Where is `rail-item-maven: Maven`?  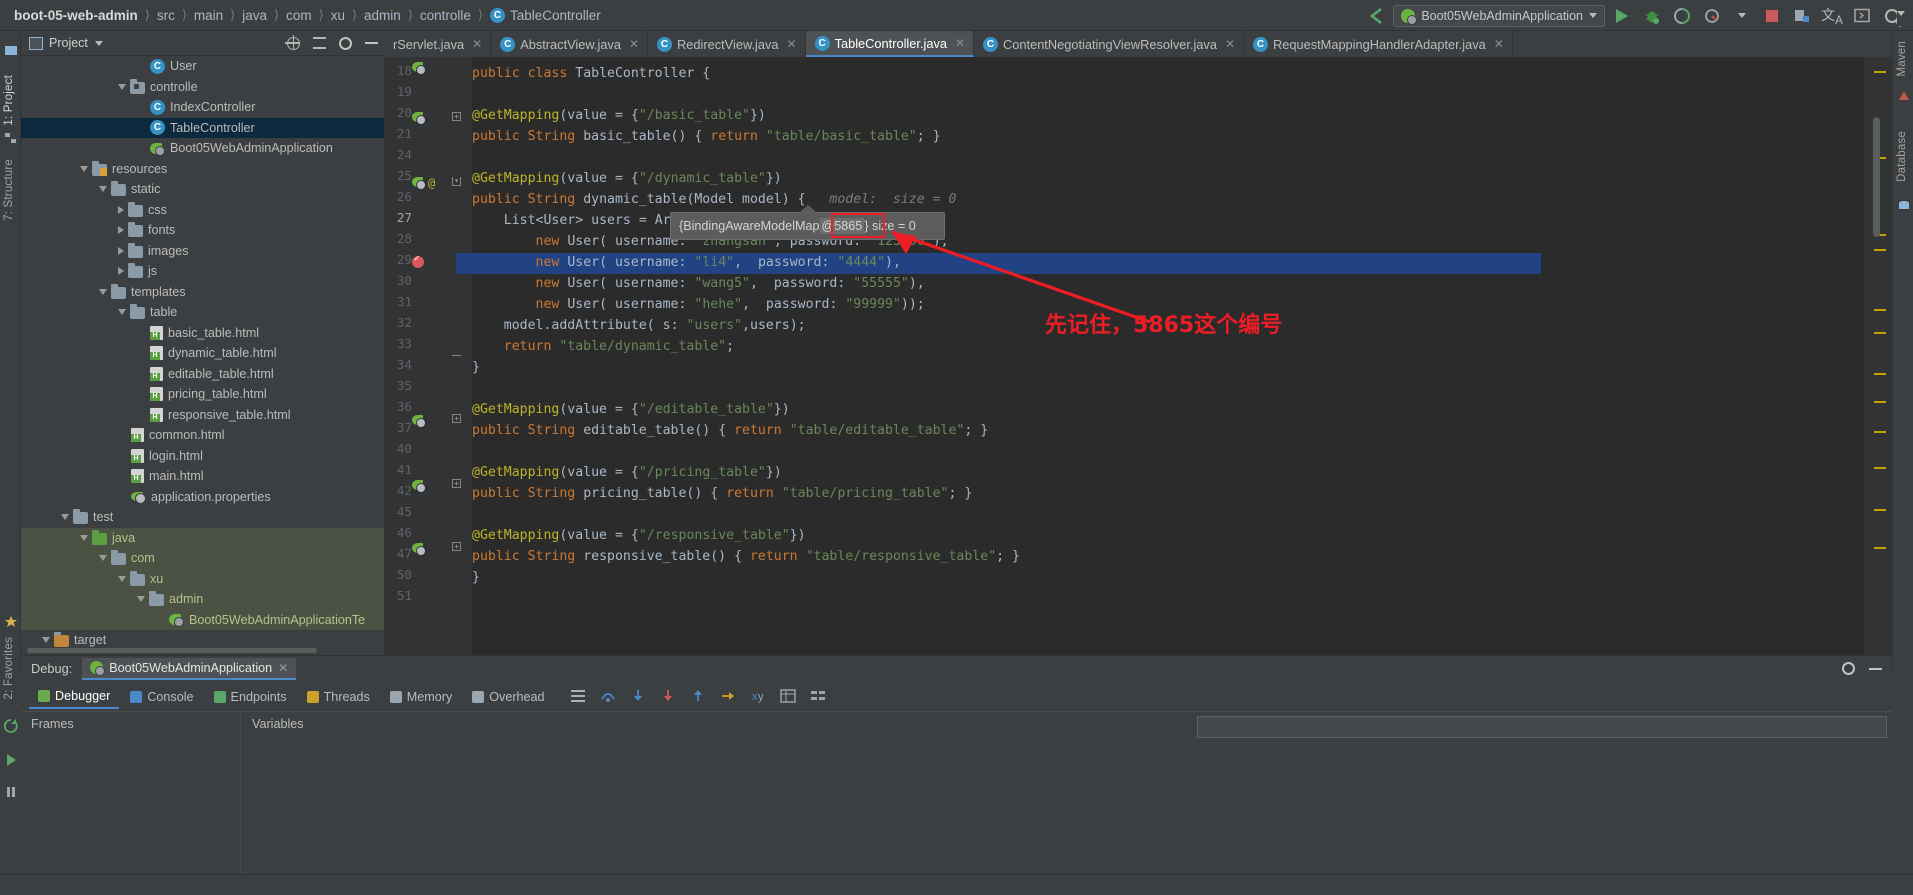
rail-item-maven: Maven is located at coordinates (1902, 59).